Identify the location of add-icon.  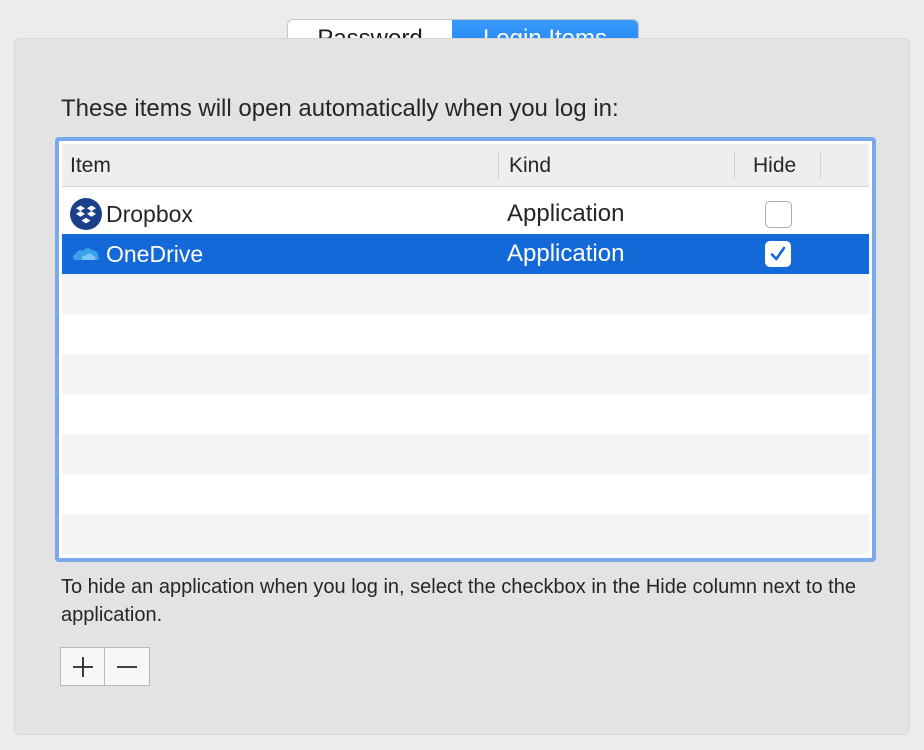
(82, 666).